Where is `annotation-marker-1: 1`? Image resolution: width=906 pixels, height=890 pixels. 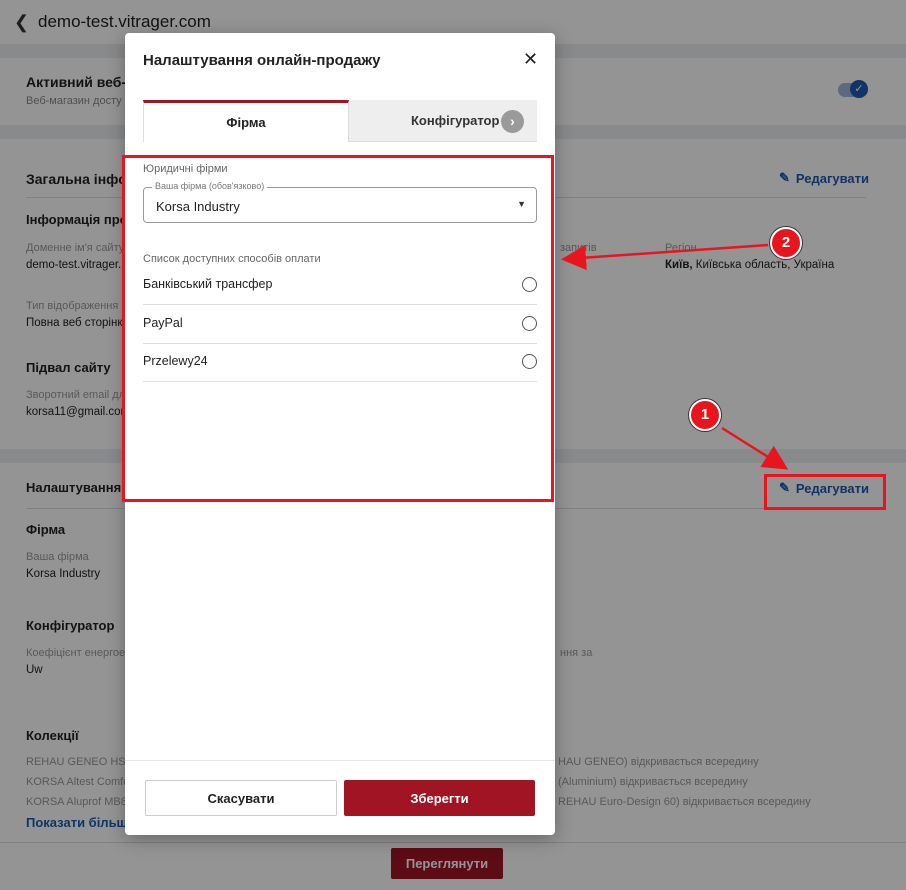 annotation-marker-1: 1 is located at coordinates (705, 415).